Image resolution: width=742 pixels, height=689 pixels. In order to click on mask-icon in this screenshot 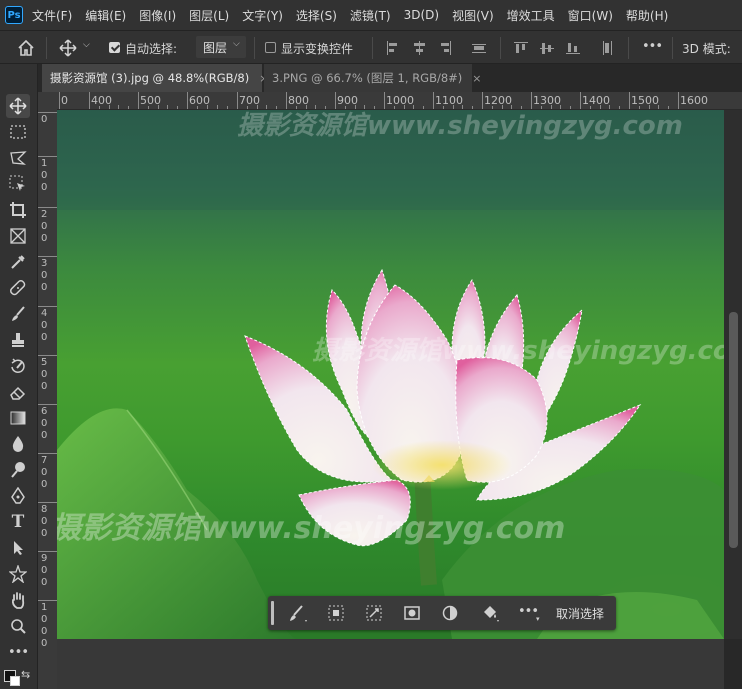, I will do `click(412, 613)`.